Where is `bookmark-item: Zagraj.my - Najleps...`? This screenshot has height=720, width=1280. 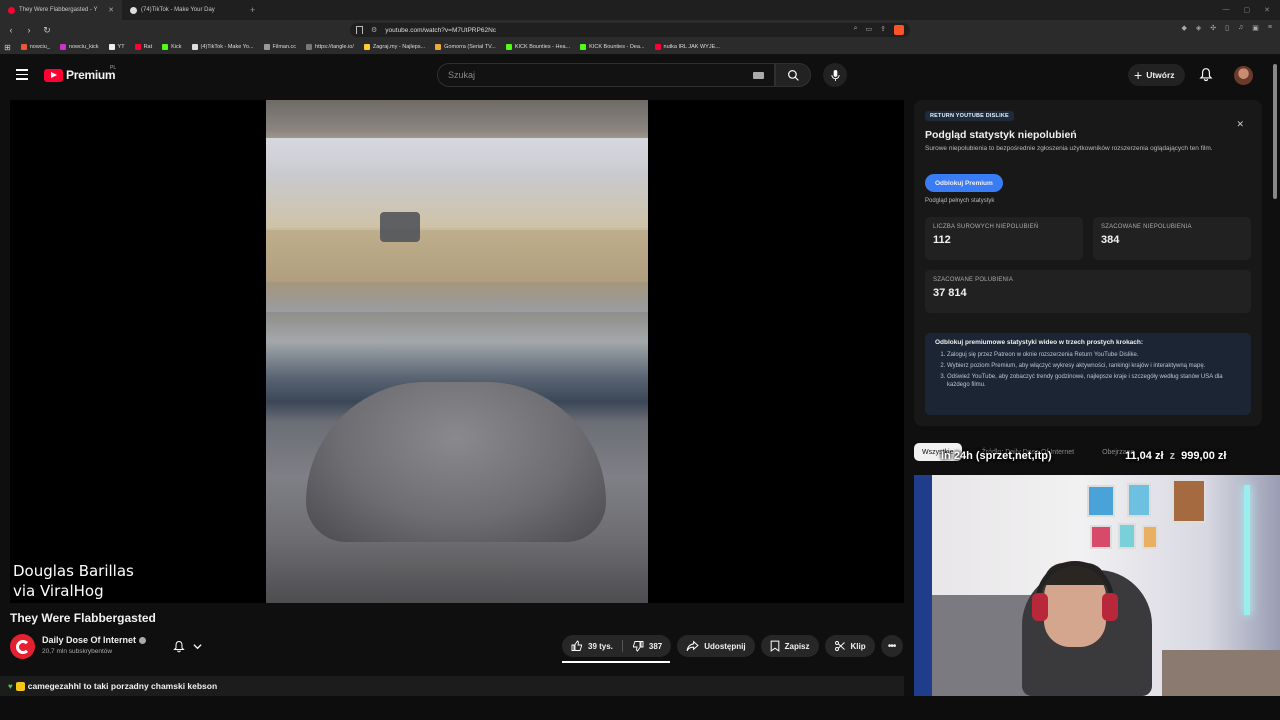
bookmark-item: Zagraj.my - Najleps... is located at coordinates (394, 47).